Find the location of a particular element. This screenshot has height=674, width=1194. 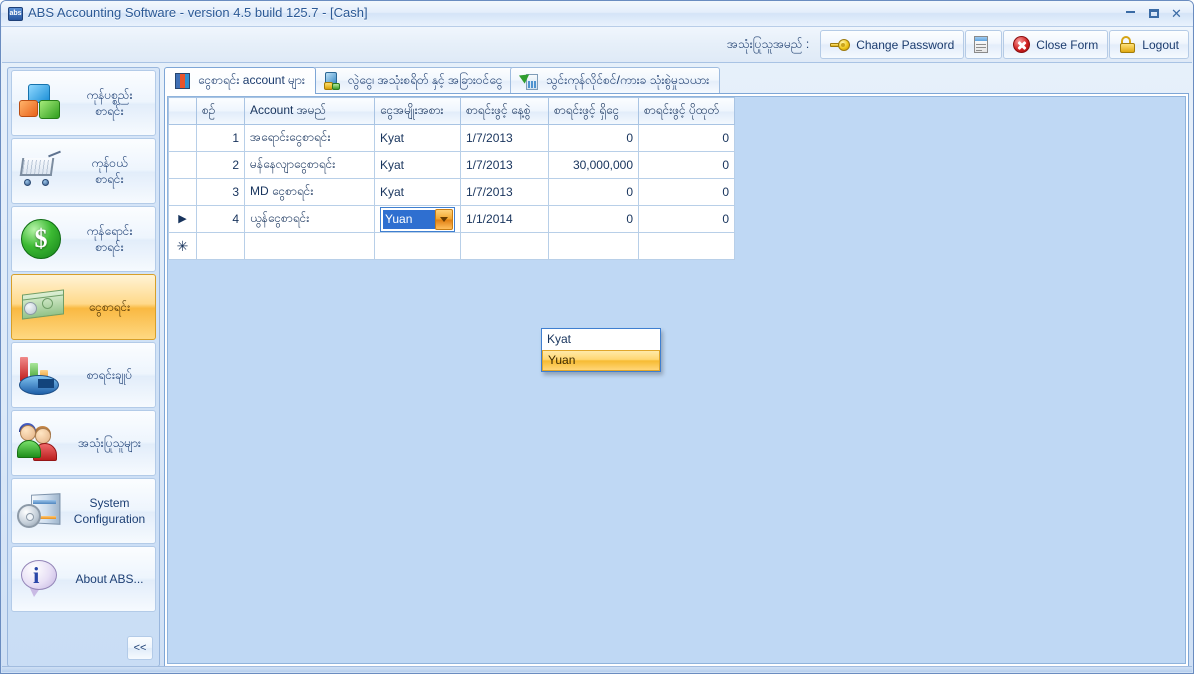

label-line-1: ကုန်ဝယ် is located at coordinates (109, 163).